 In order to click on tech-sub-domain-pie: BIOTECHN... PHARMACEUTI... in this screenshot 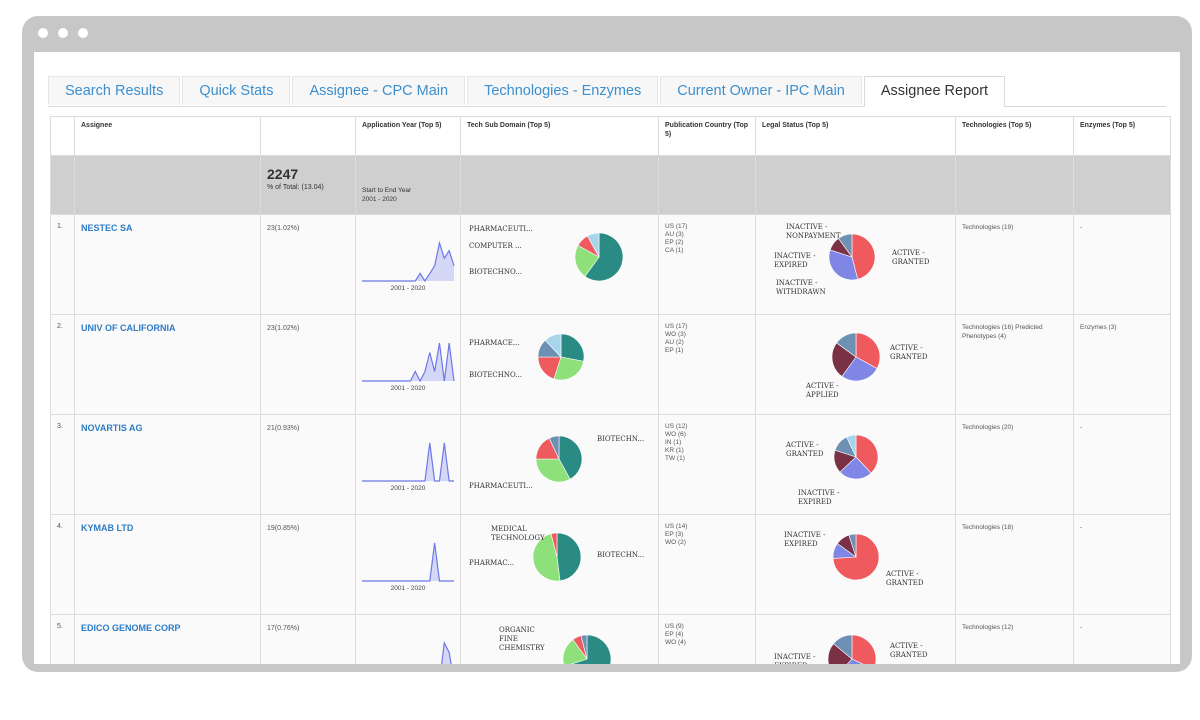, I will do `click(559, 464)`.